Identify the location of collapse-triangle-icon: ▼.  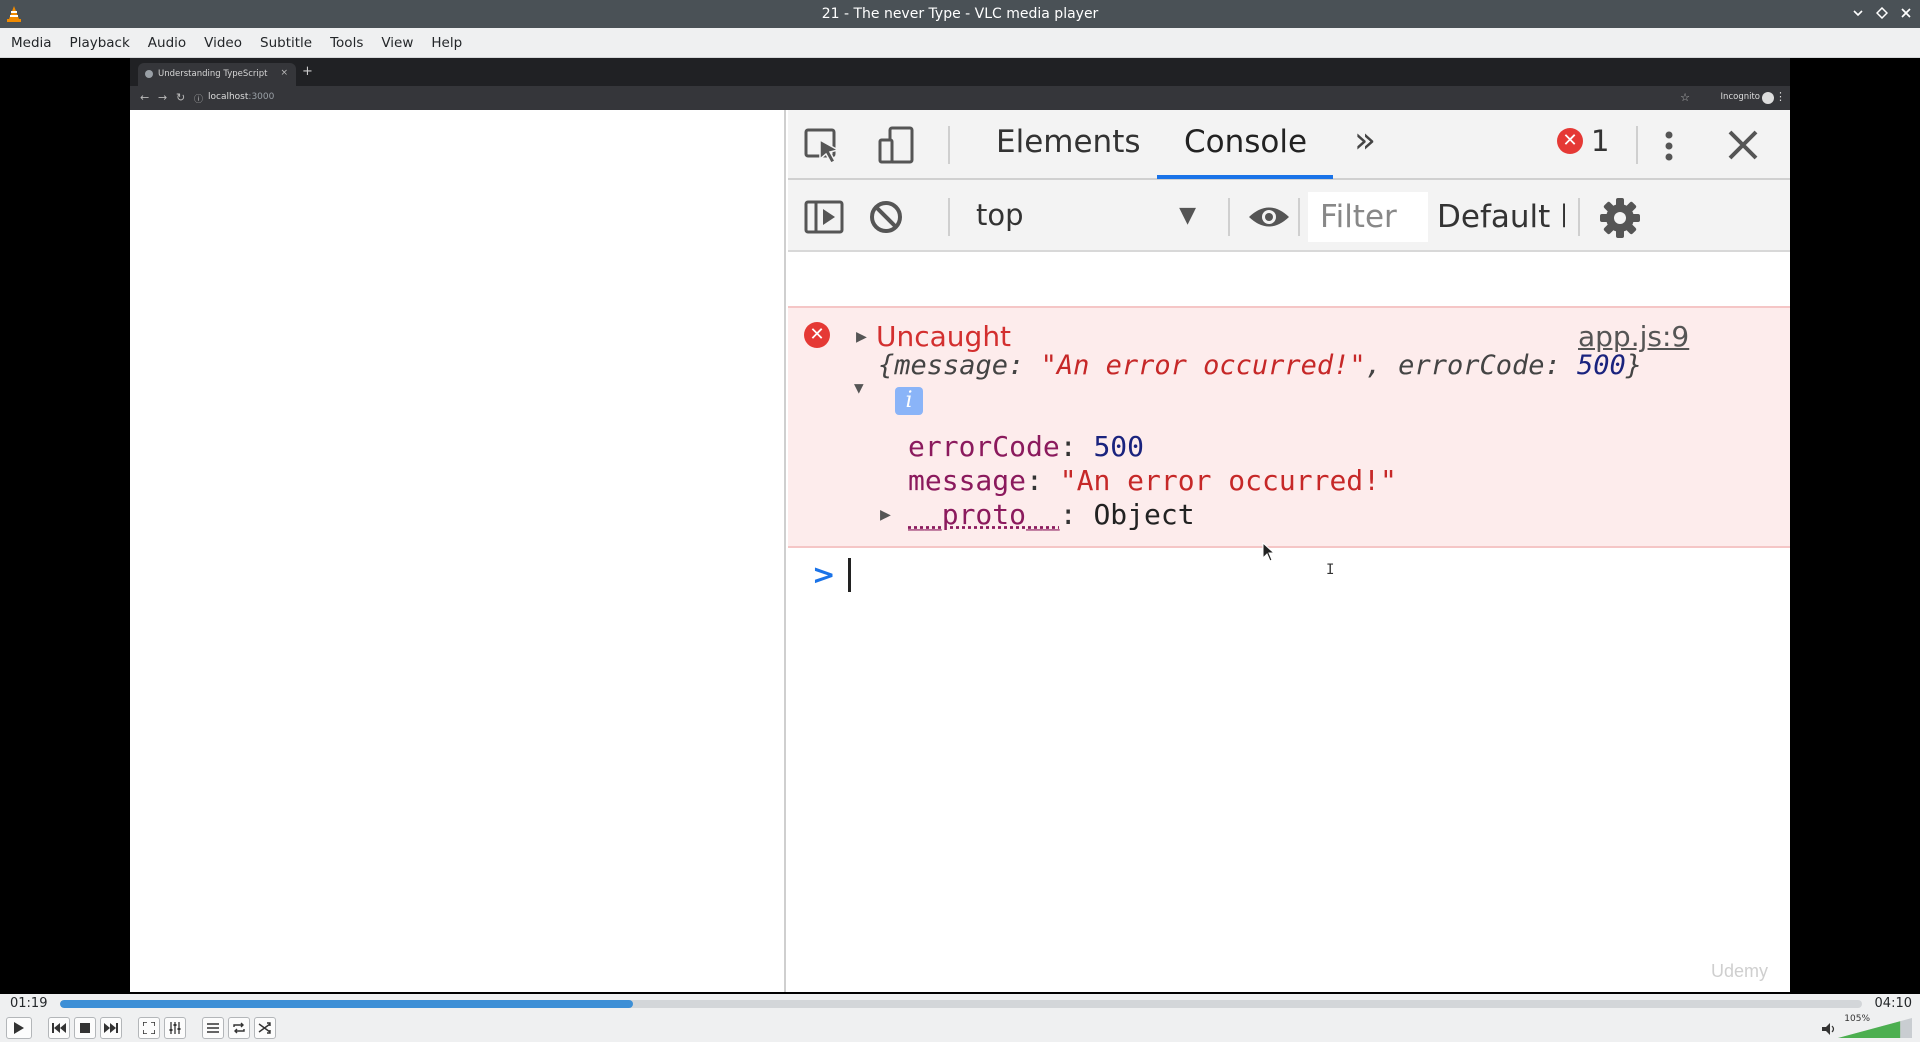
(859, 387).